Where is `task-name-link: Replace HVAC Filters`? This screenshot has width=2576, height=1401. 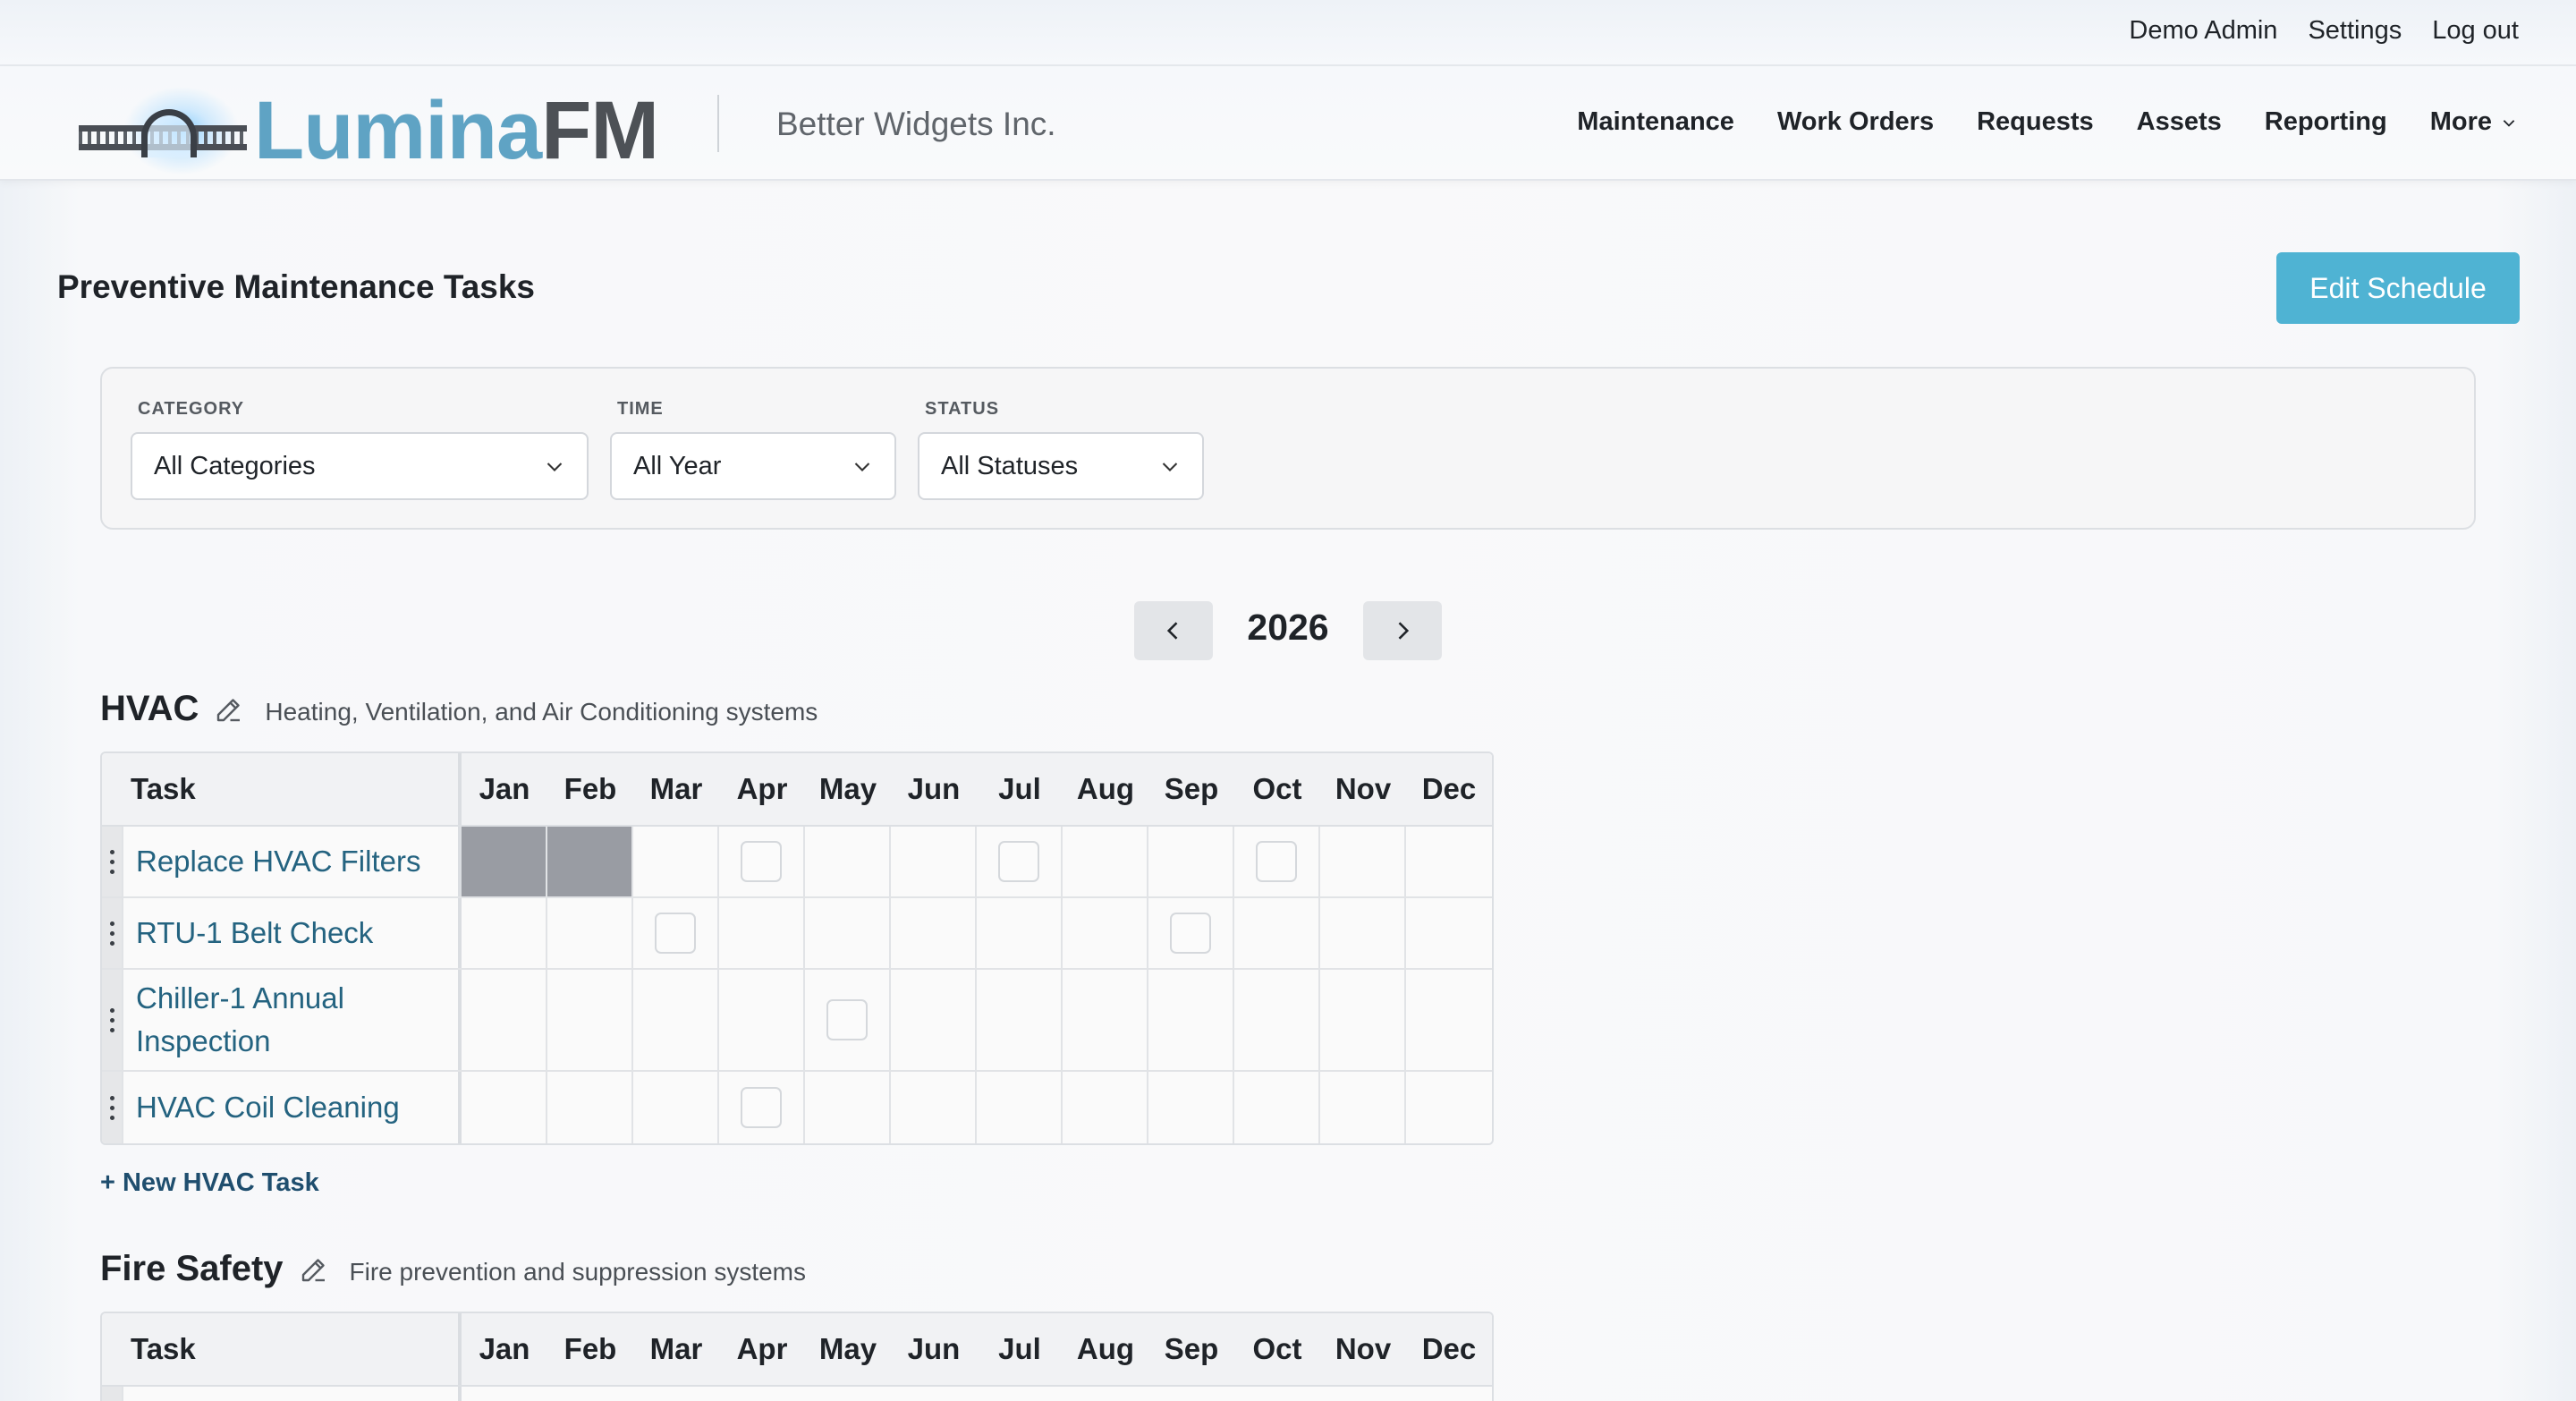 task-name-link: Replace HVAC Filters is located at coordinates (271, 861).